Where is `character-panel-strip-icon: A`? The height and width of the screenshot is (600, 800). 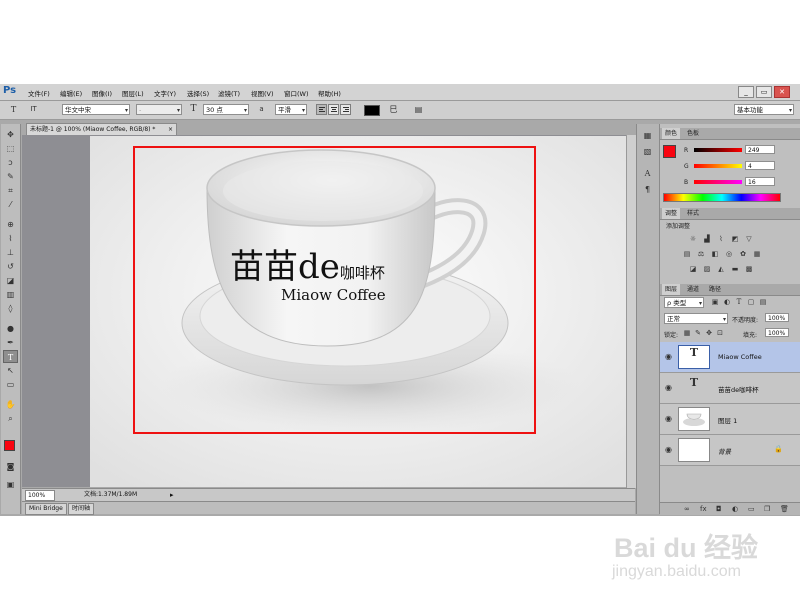
character-panel-strip-icon: A is located at coordinates (647, 174).